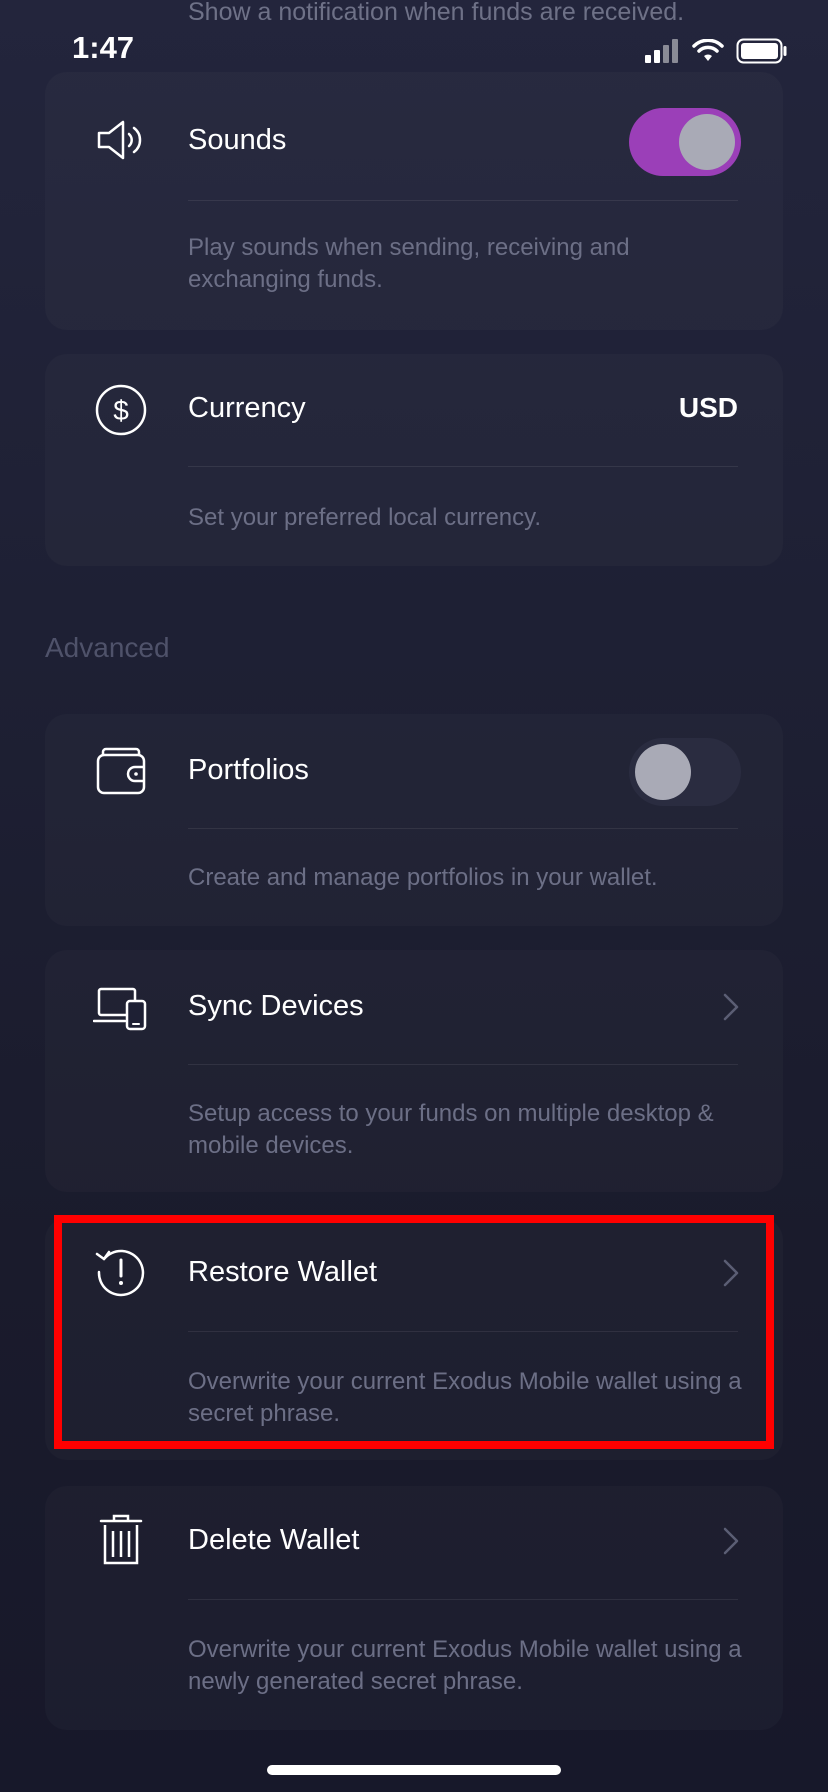 This screenshot has width=828, height=1792. What do you see at coordinates (248, 770) in the screenshot?
I see `portfolios-title: Portfolios` at bounding box center [248, 770].